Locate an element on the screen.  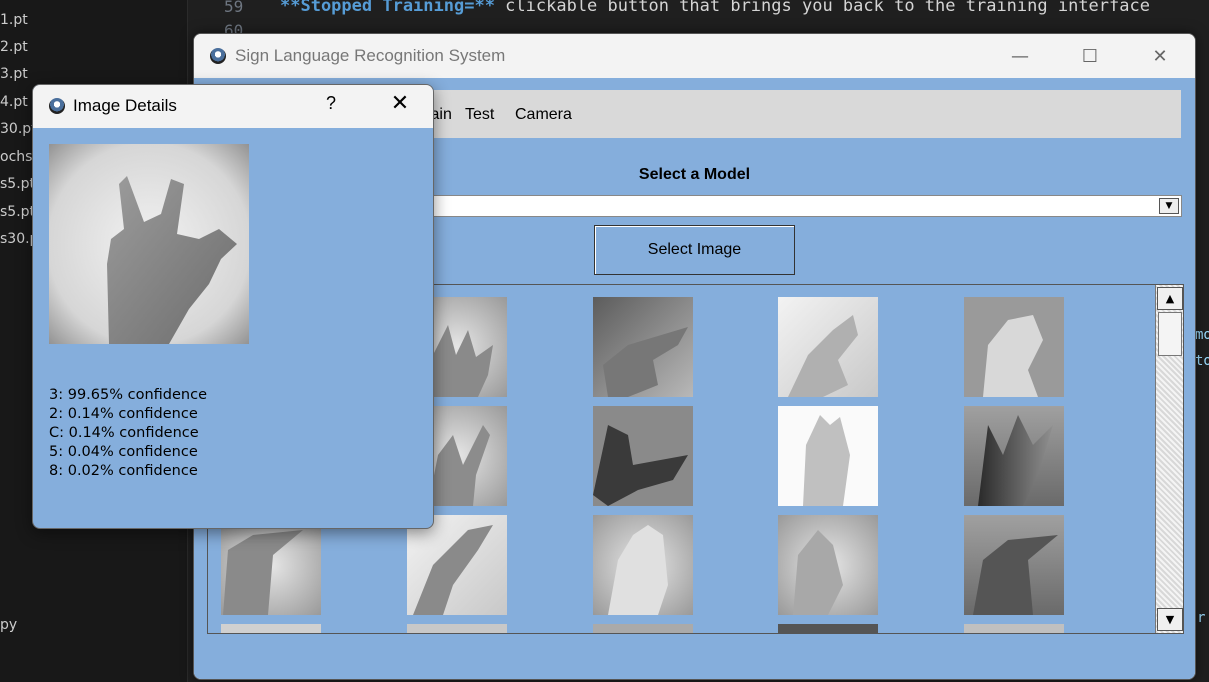
editor-edge-text: mo is located at coordinates (1202, 335).